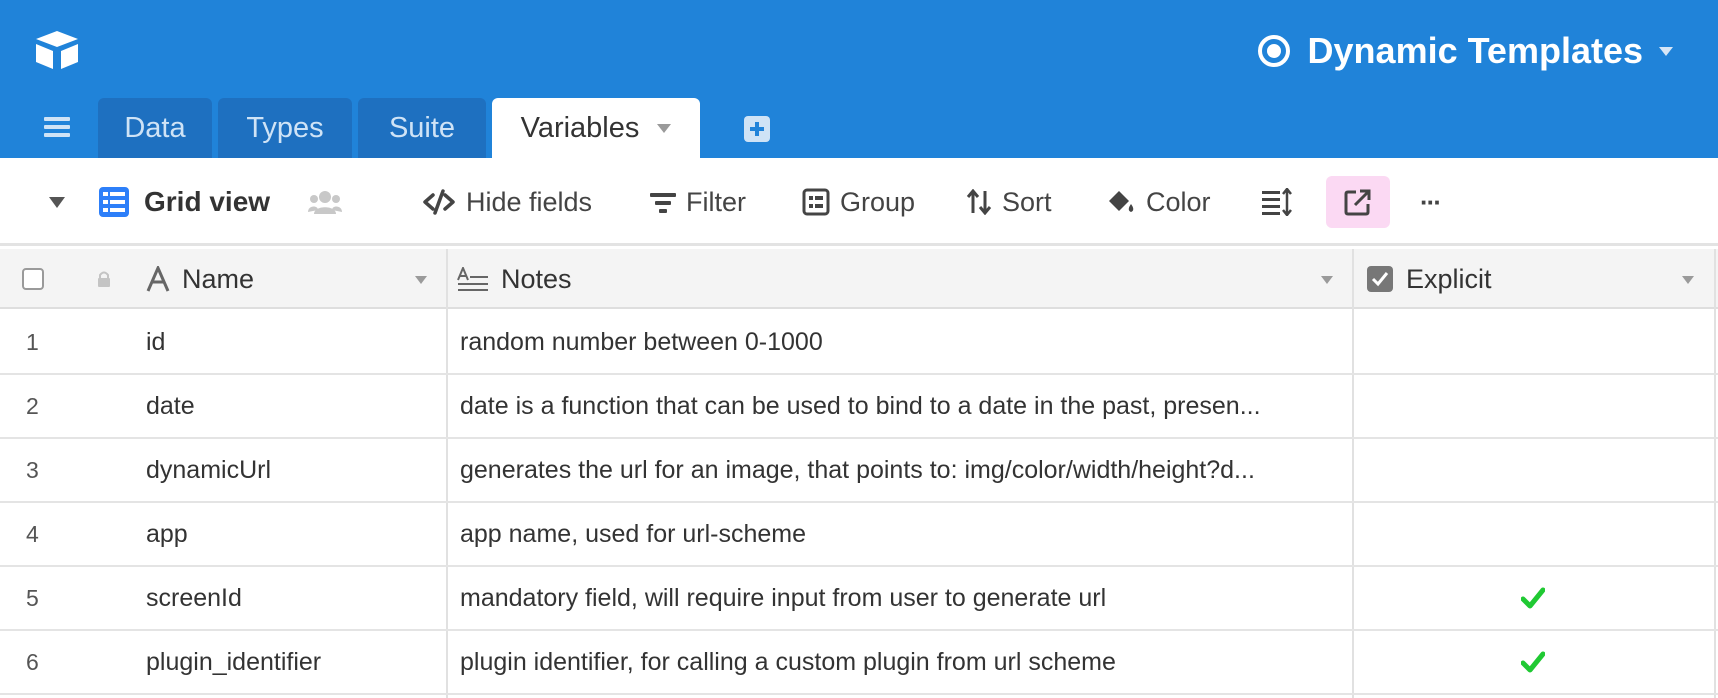 The width and height of the screenshot is (1718, 698). I want to click on row-height-icon, so click(1277, 202).